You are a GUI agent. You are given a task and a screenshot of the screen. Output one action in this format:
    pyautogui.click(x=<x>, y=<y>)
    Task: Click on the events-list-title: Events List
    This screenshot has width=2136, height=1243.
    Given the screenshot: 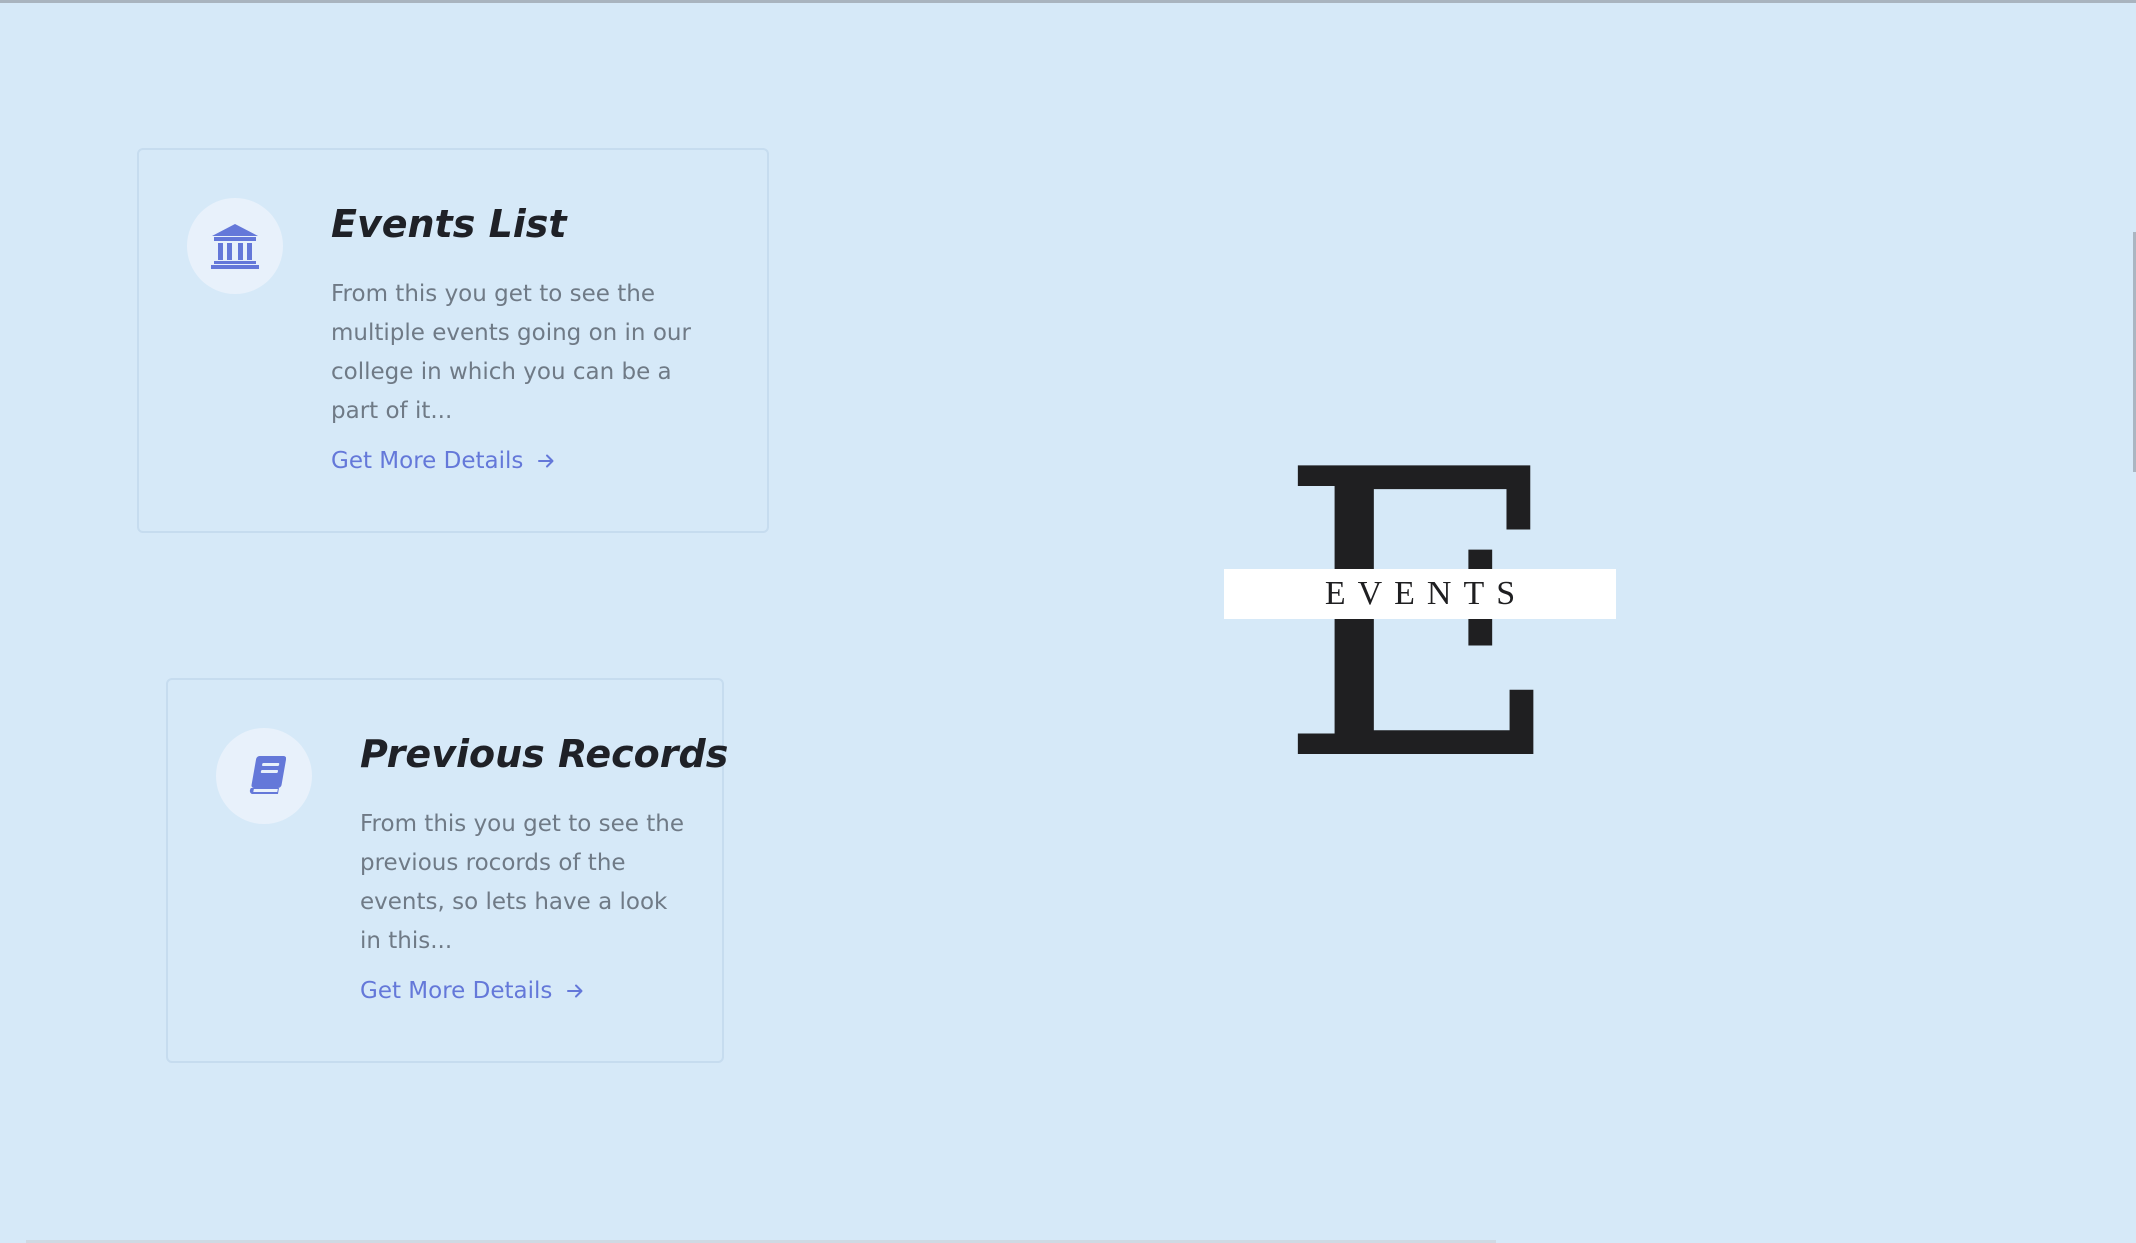 What is the action you would take?
    pyautogui.click(x=449, y=224)
    